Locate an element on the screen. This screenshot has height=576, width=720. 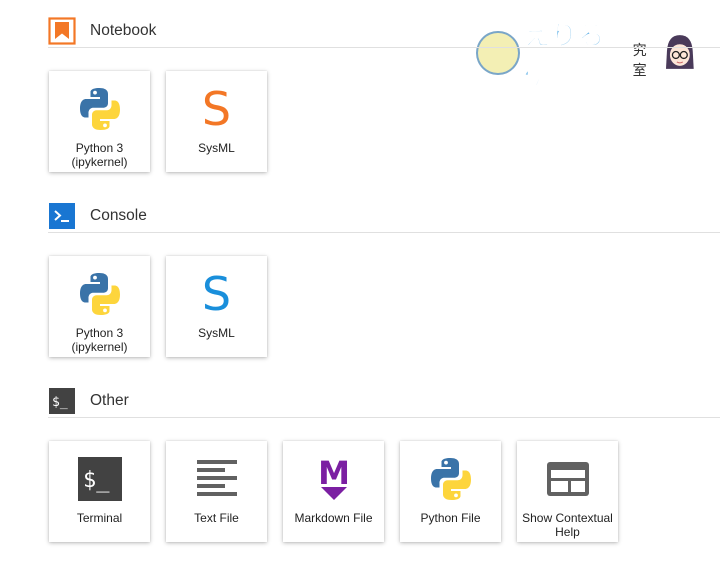
contextual-help-icon is located at coordinates (568, 479).